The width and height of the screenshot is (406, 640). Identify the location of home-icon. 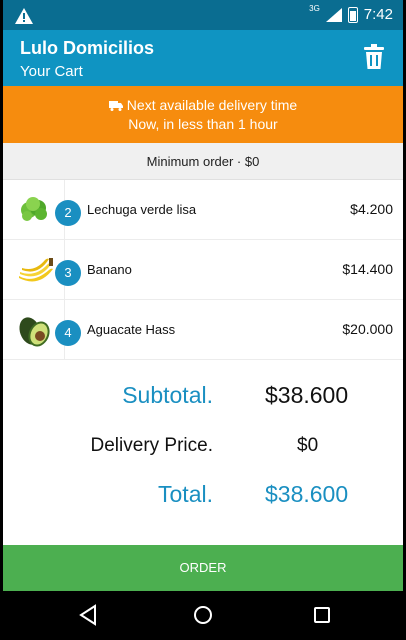
(203, 615).